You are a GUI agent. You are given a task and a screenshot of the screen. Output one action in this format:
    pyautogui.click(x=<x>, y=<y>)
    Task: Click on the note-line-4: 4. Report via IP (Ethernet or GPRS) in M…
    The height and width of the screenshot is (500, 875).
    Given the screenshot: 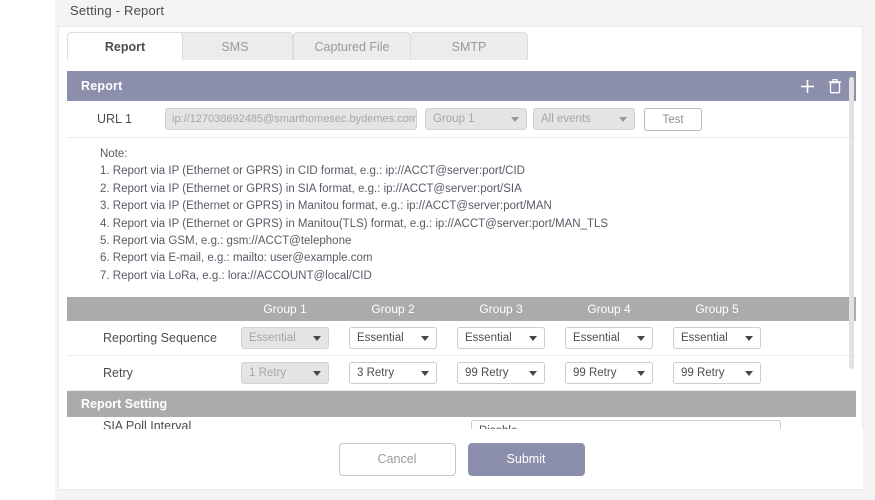 What is the action you would take?
    pyautogui.click(x=354, y=223)
    